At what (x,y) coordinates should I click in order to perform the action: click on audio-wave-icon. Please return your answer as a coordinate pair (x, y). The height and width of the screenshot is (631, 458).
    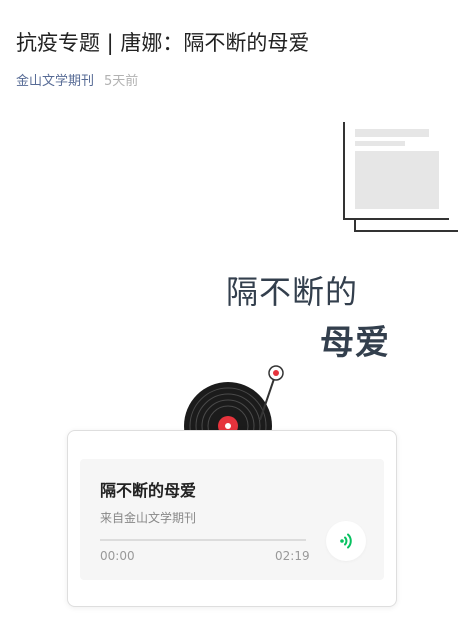
    Looking at the image, I should click on (346, 541).